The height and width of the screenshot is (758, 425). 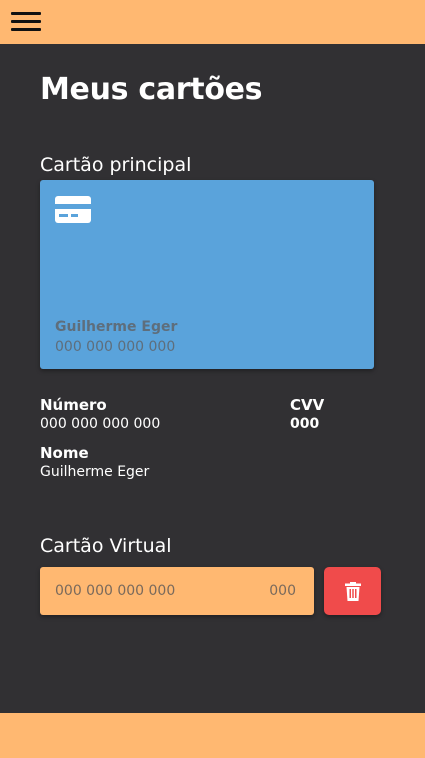 I want to click on footer-bar, so click(x=212, y=735).